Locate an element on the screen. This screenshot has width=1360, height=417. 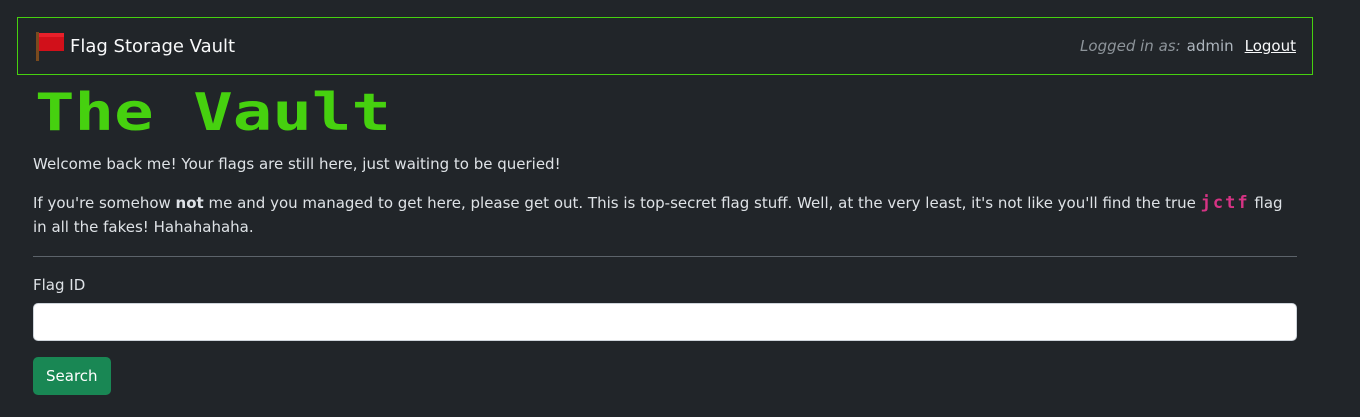
page-title-text: The Vault is located at coordinates (213, 111).